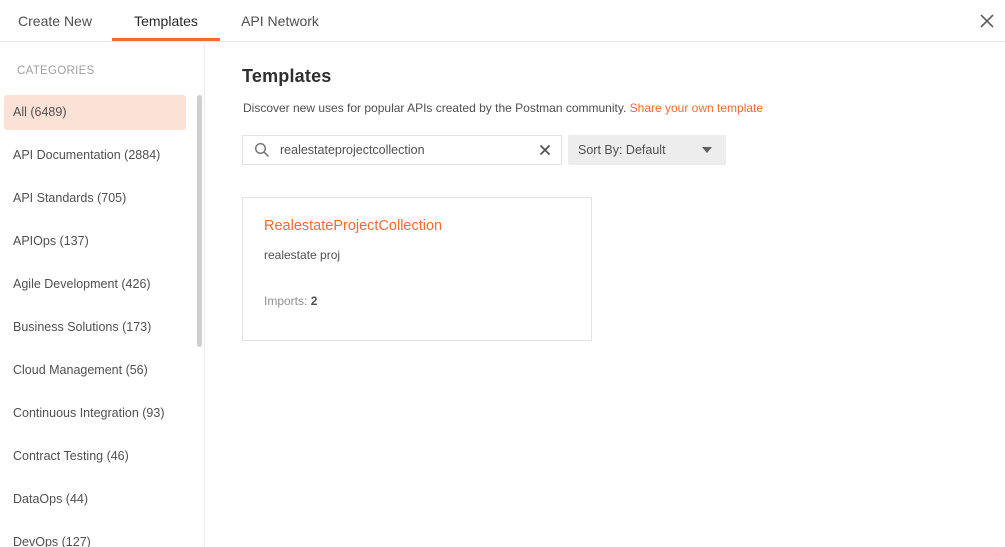 This screenshot has width=1005, height=547. Describe the element at coordinates (545, 150) in the screenshot. I see `clear-search-icon` at that location.